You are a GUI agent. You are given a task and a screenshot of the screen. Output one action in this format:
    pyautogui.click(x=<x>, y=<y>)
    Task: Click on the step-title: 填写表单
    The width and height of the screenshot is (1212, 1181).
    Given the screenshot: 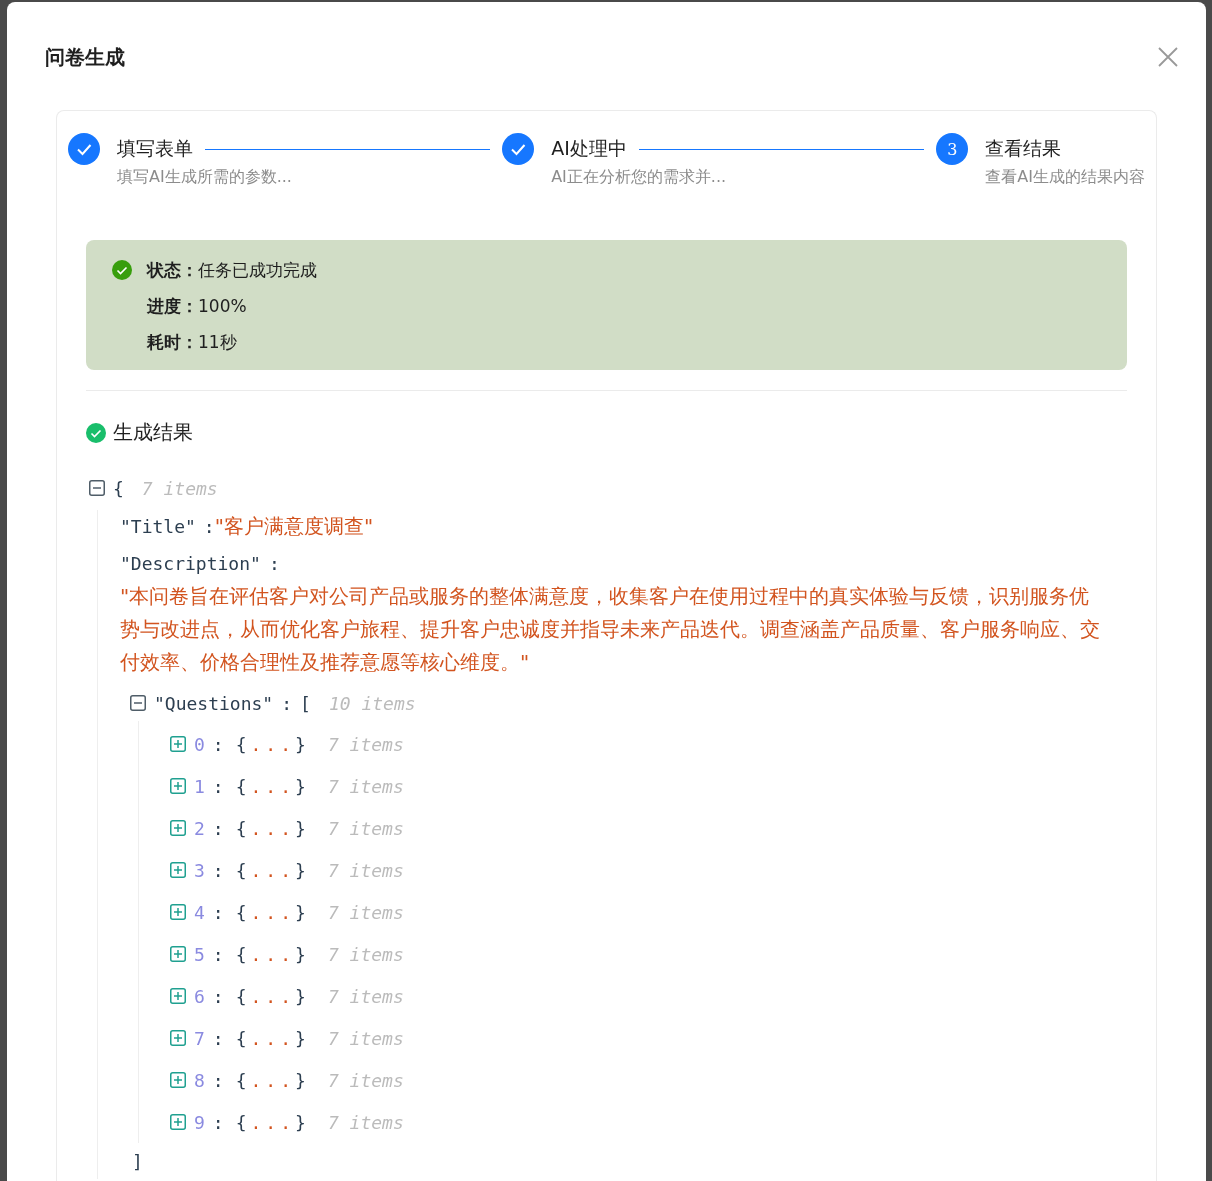 What is the action you would take?
    pyautogui.click(x=155, y=148)
    